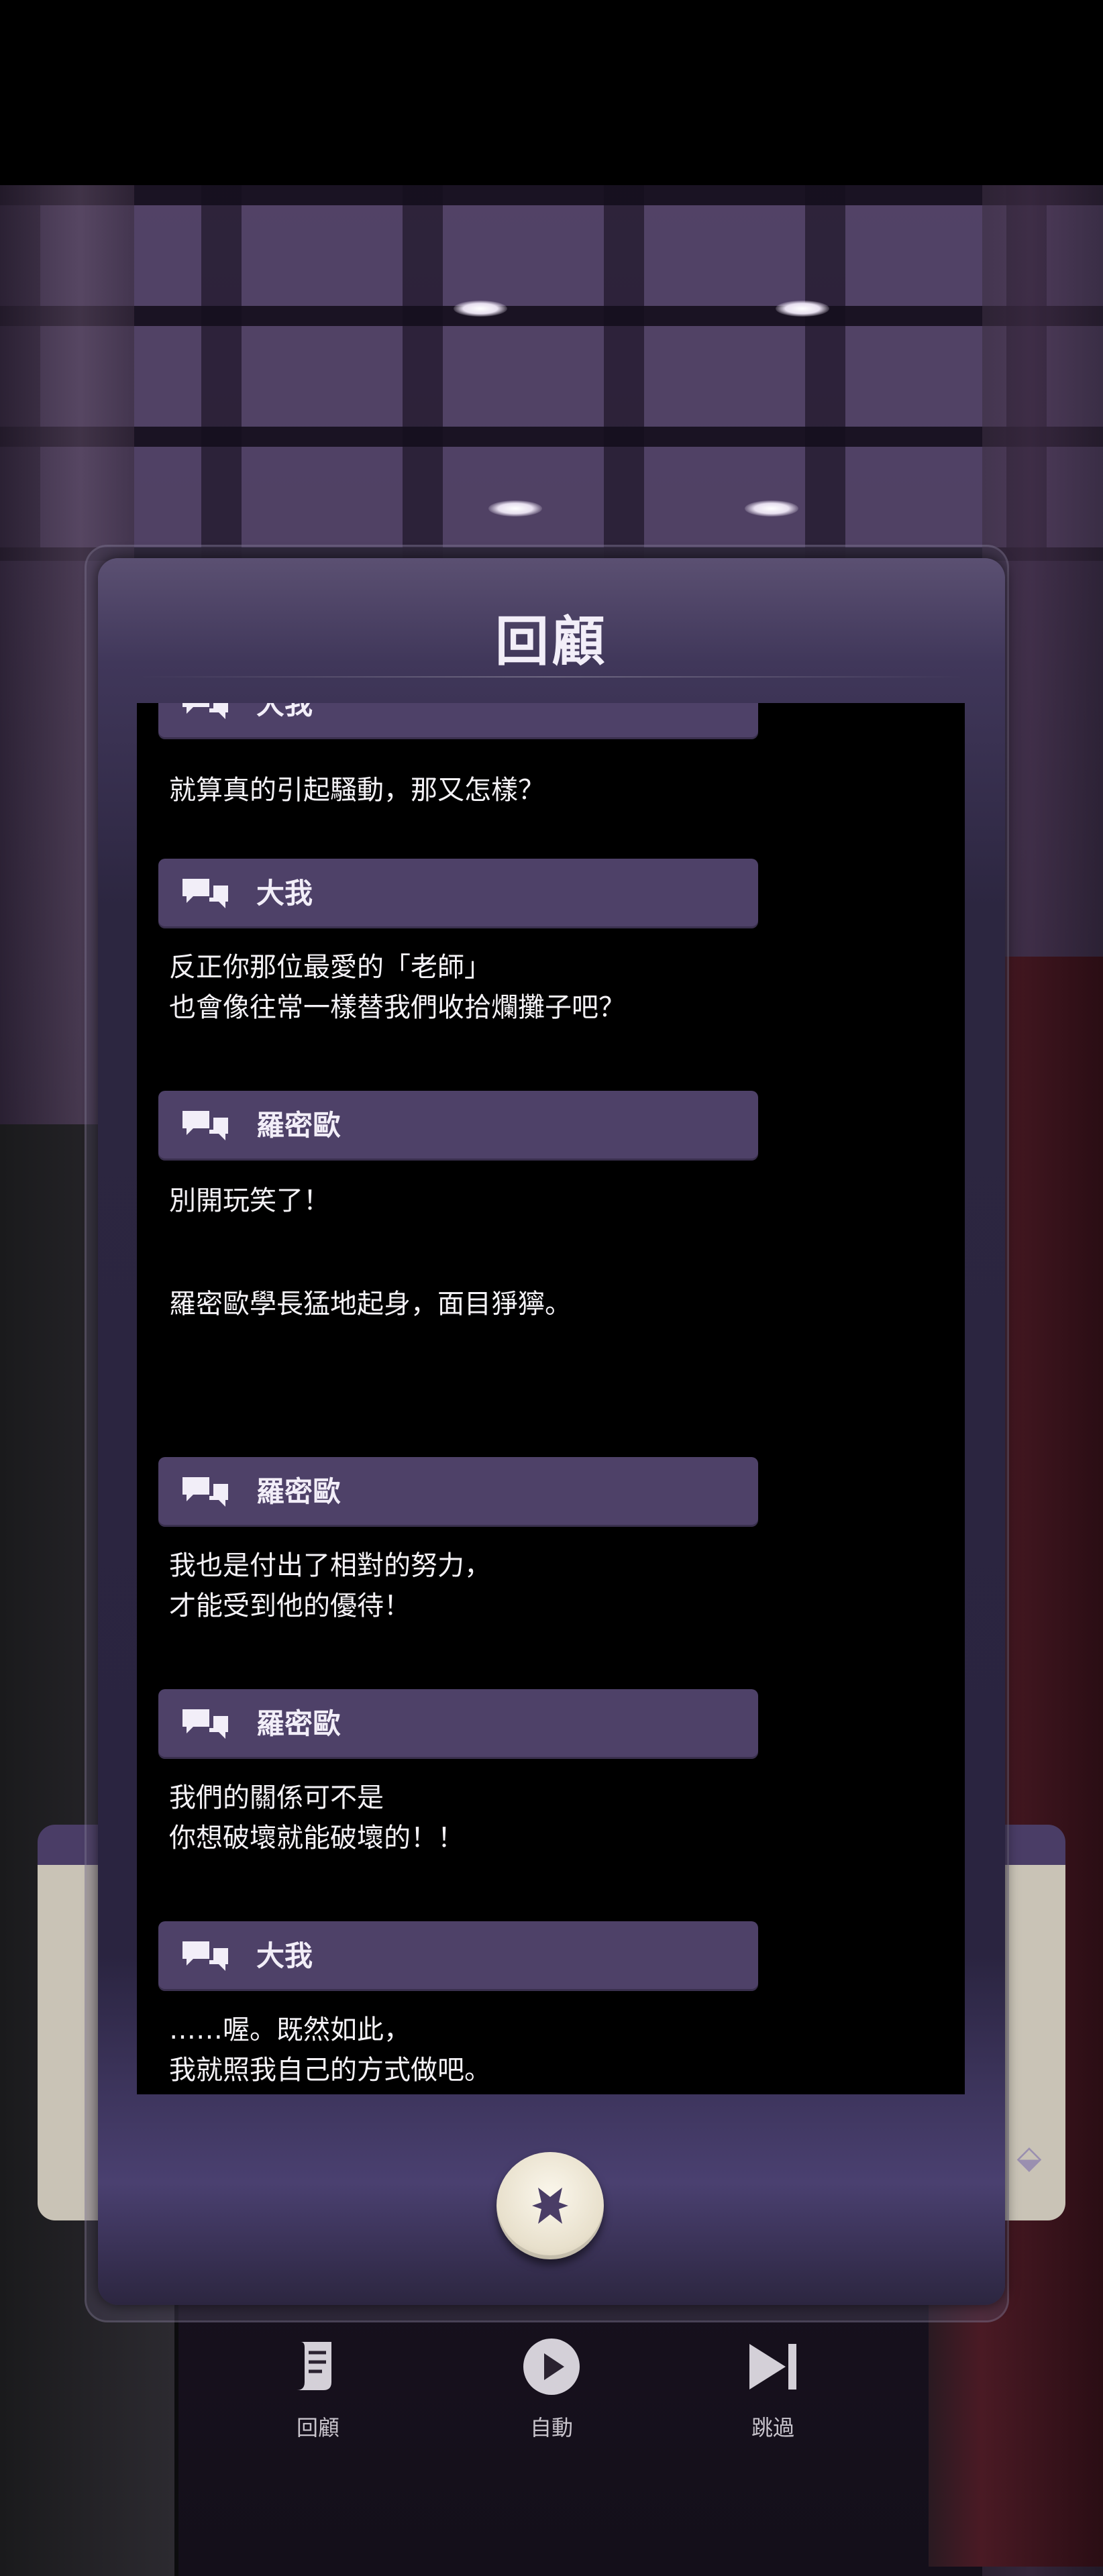  Describe the element at coordinates (773, 2366) in the screenshot. I see `skip-icon` at that location.